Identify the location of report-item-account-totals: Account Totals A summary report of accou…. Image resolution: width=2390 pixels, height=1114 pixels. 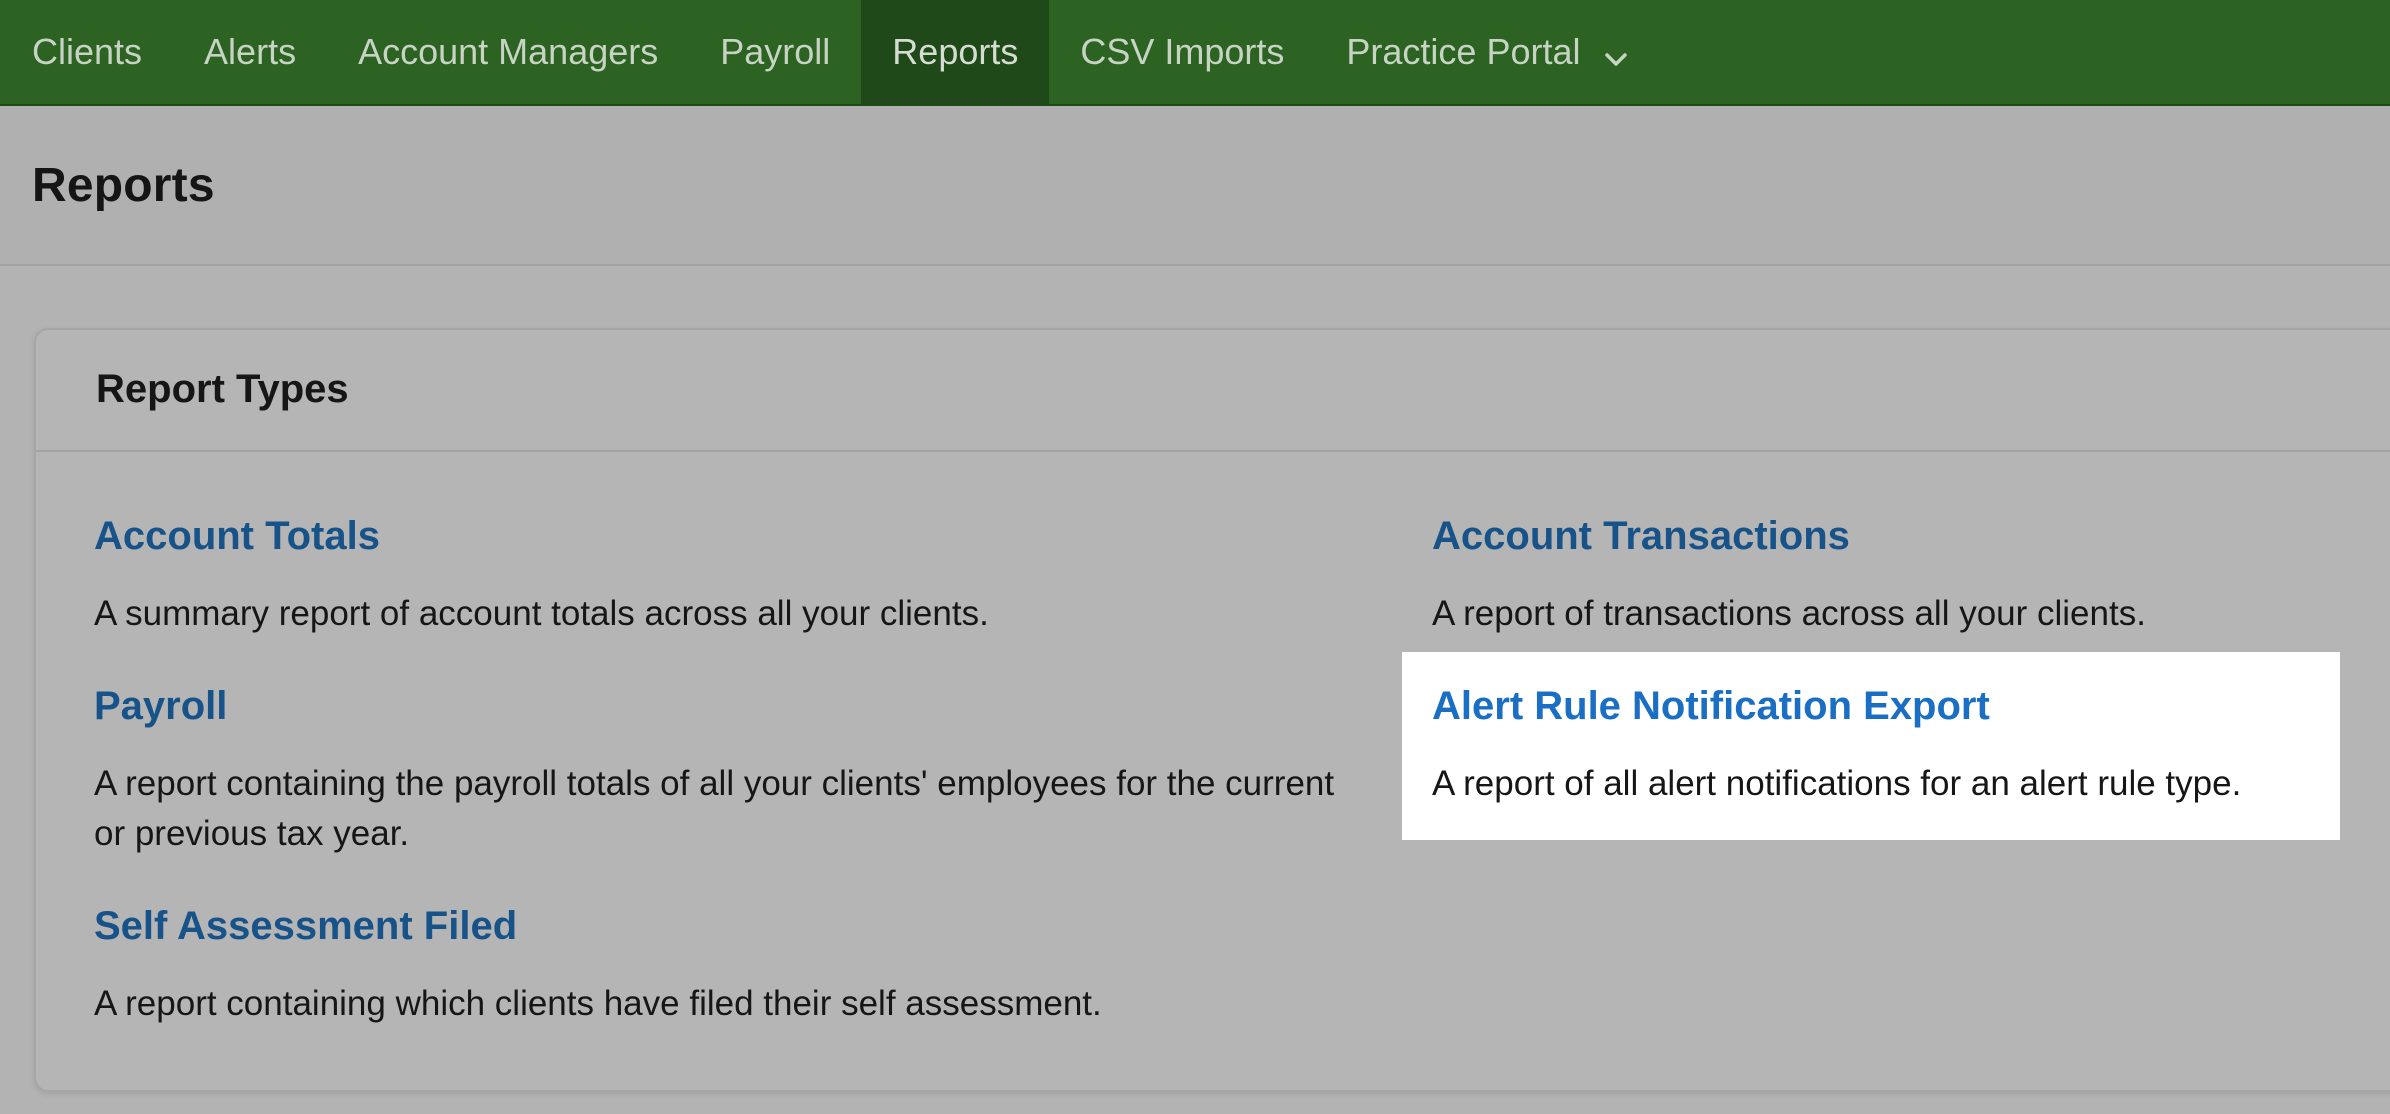
(541, 576).